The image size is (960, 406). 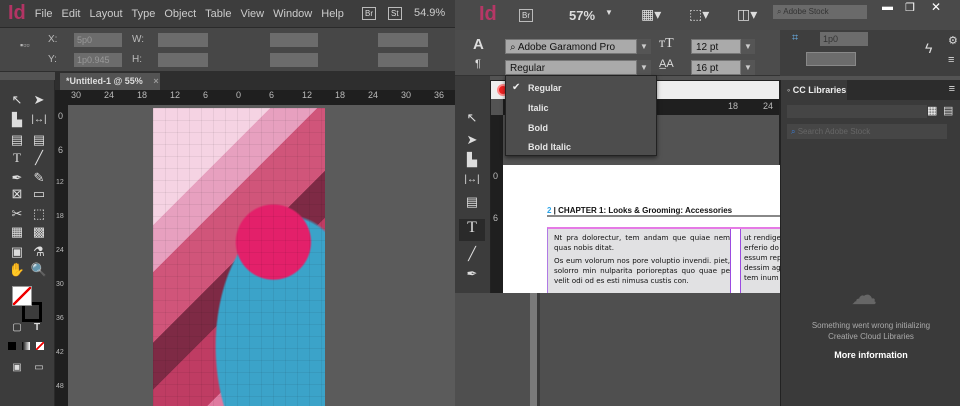 I want to click on shear-field, so click(x=403, y=60).